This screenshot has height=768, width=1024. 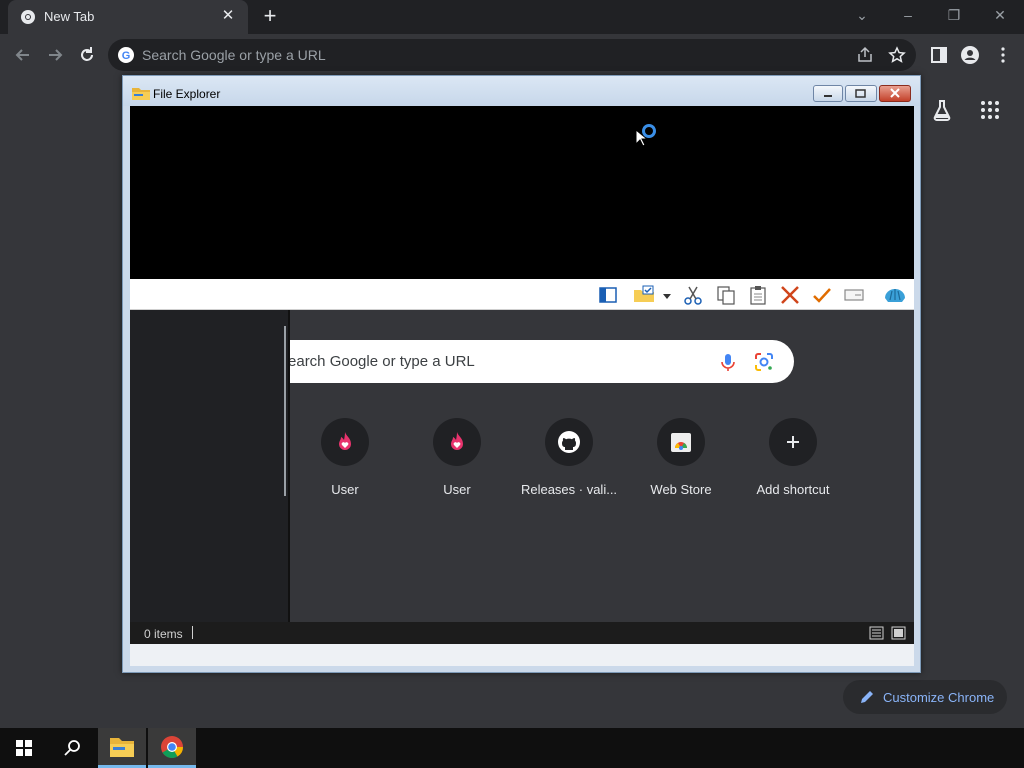 What do you see at coordinates (898, 633) in the screenshot?
I see `large-icons-view-icon` at bounding box center [898, 633].